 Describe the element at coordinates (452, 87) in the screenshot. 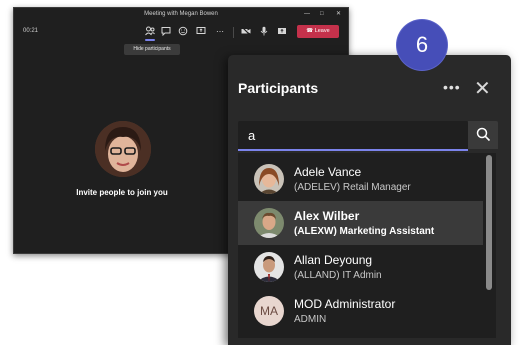

I see `more-options-icon: •••` at that location.